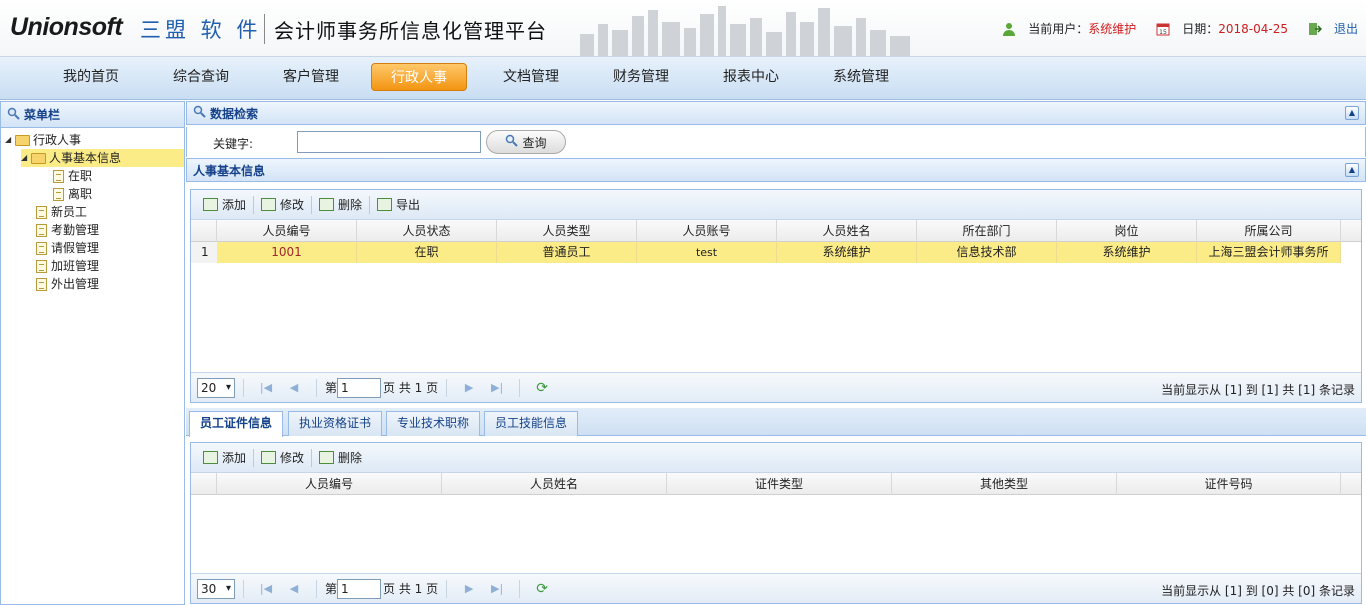 The height and width of the screenshot is (605, 1366). What do you see at coordinates (411, 589) in the screenshot?
I see `page-suffix: 页 共 1 页` at bounding box center [411, 589].